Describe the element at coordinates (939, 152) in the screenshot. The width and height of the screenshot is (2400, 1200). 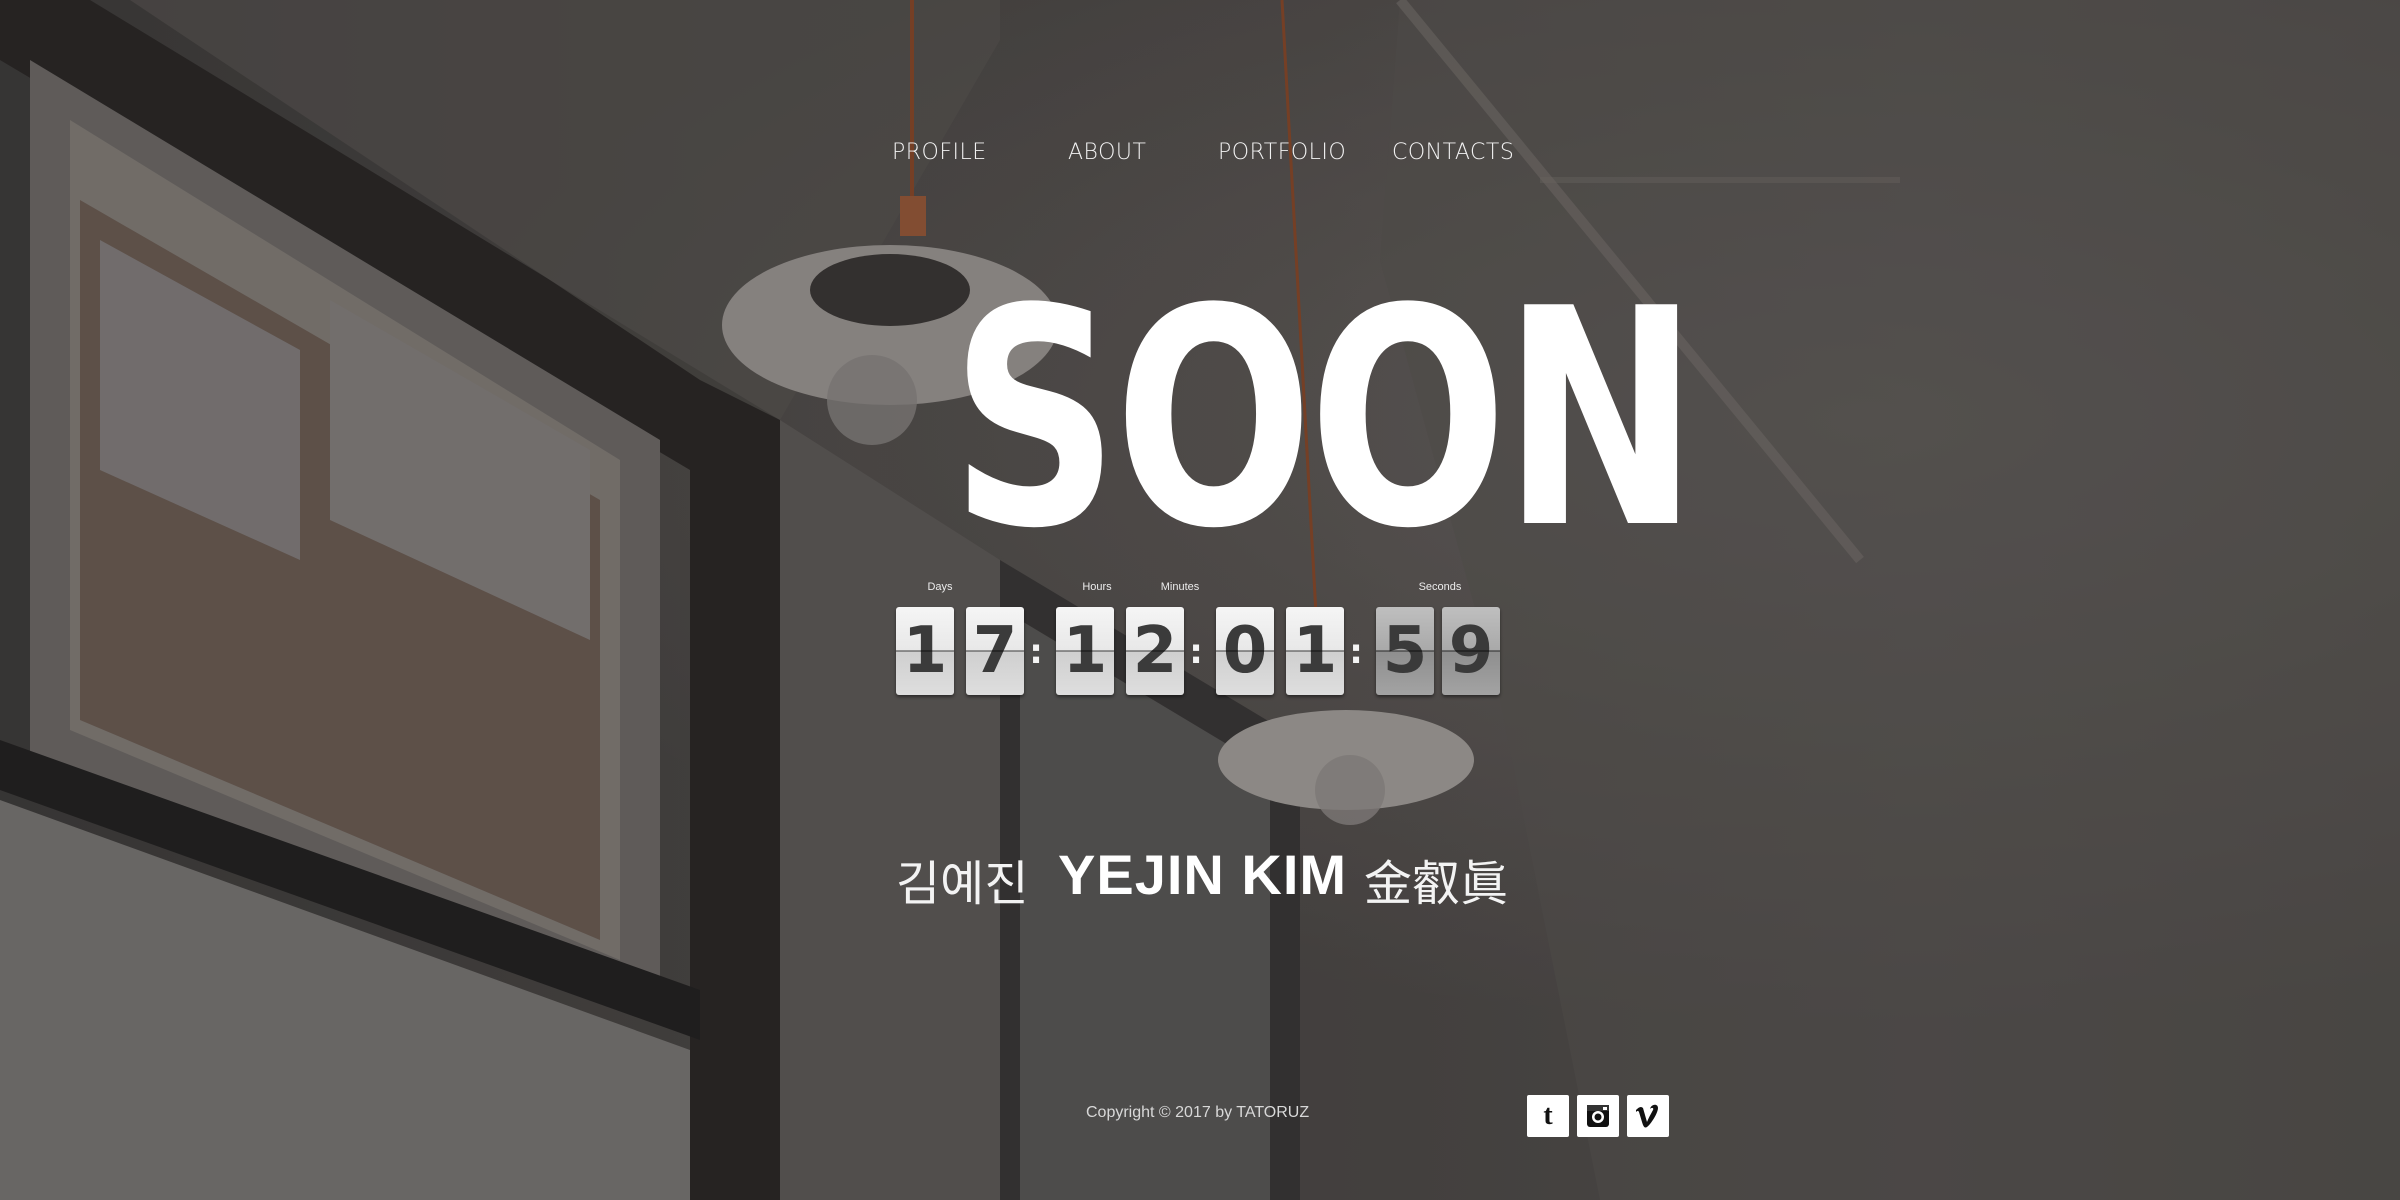
I see `nav-profile: PROFILE` at that location.